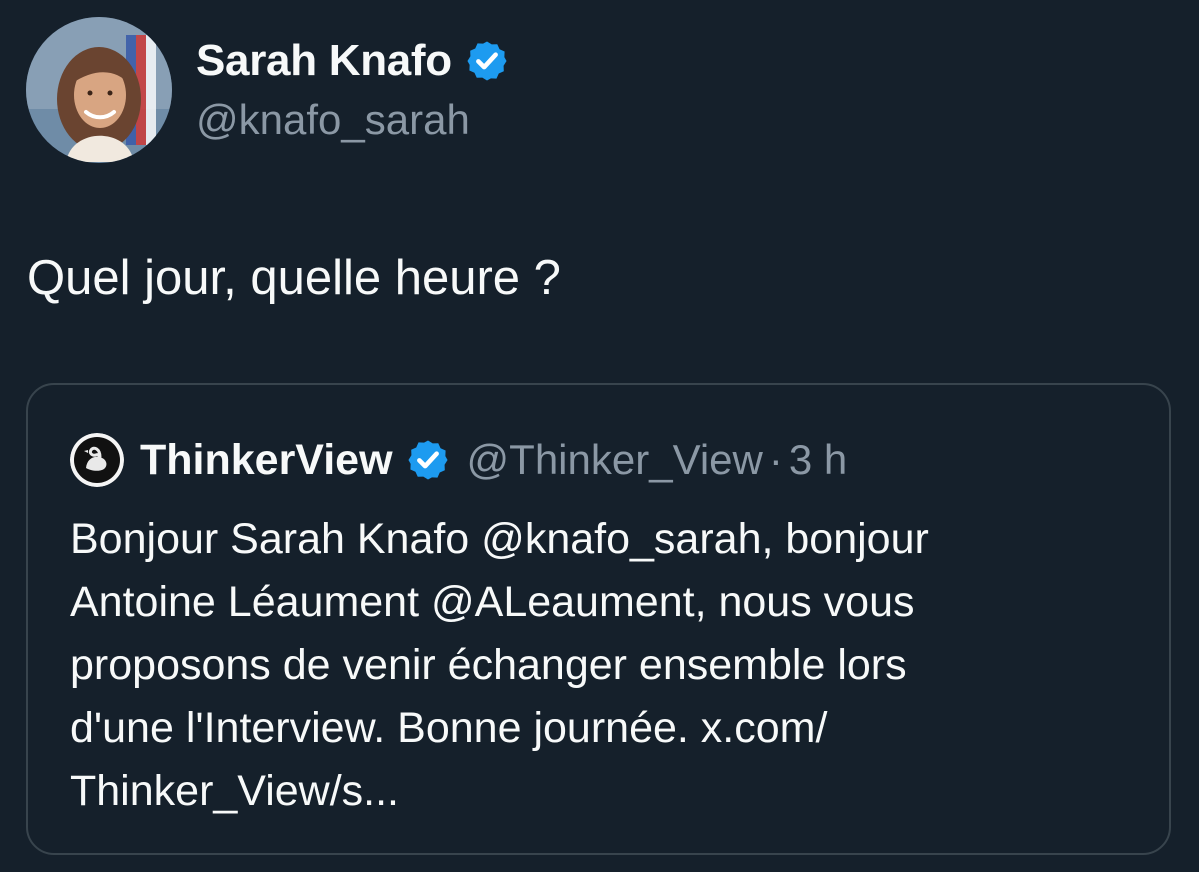 This screenshot has height=872, width=1199. Describe the element at coordinates (615, 460) in the screenshot. I see `quoted-author-handle: @Thinker_View` at that location.